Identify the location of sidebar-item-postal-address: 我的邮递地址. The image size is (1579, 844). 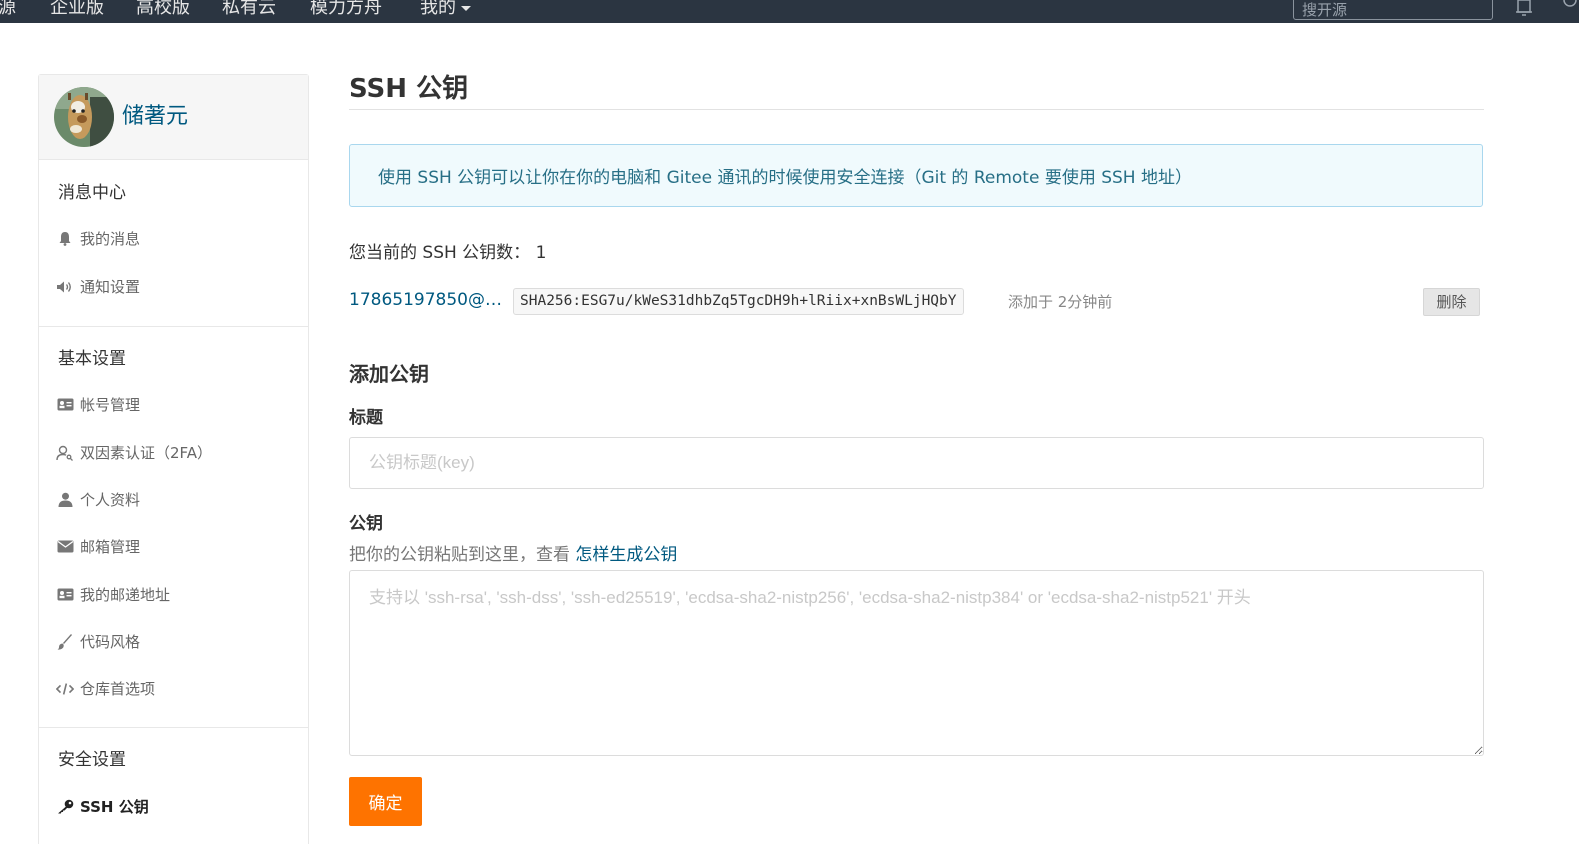
(113, 594).